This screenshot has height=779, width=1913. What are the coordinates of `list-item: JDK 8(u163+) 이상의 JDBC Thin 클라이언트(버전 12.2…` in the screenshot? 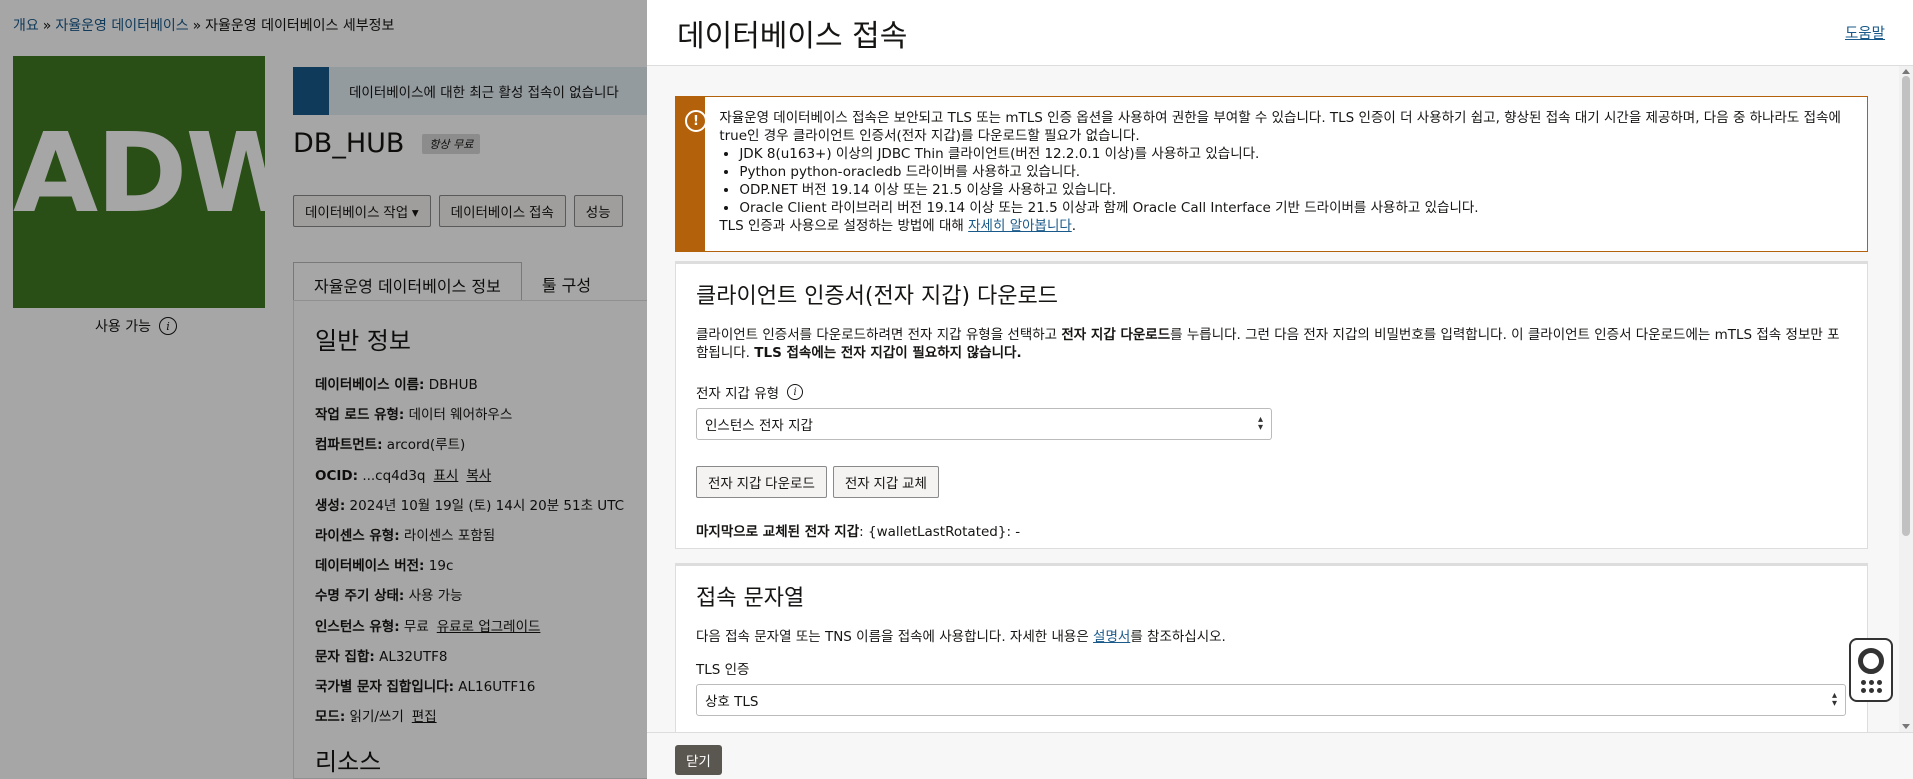 It's located at (1296, 154).